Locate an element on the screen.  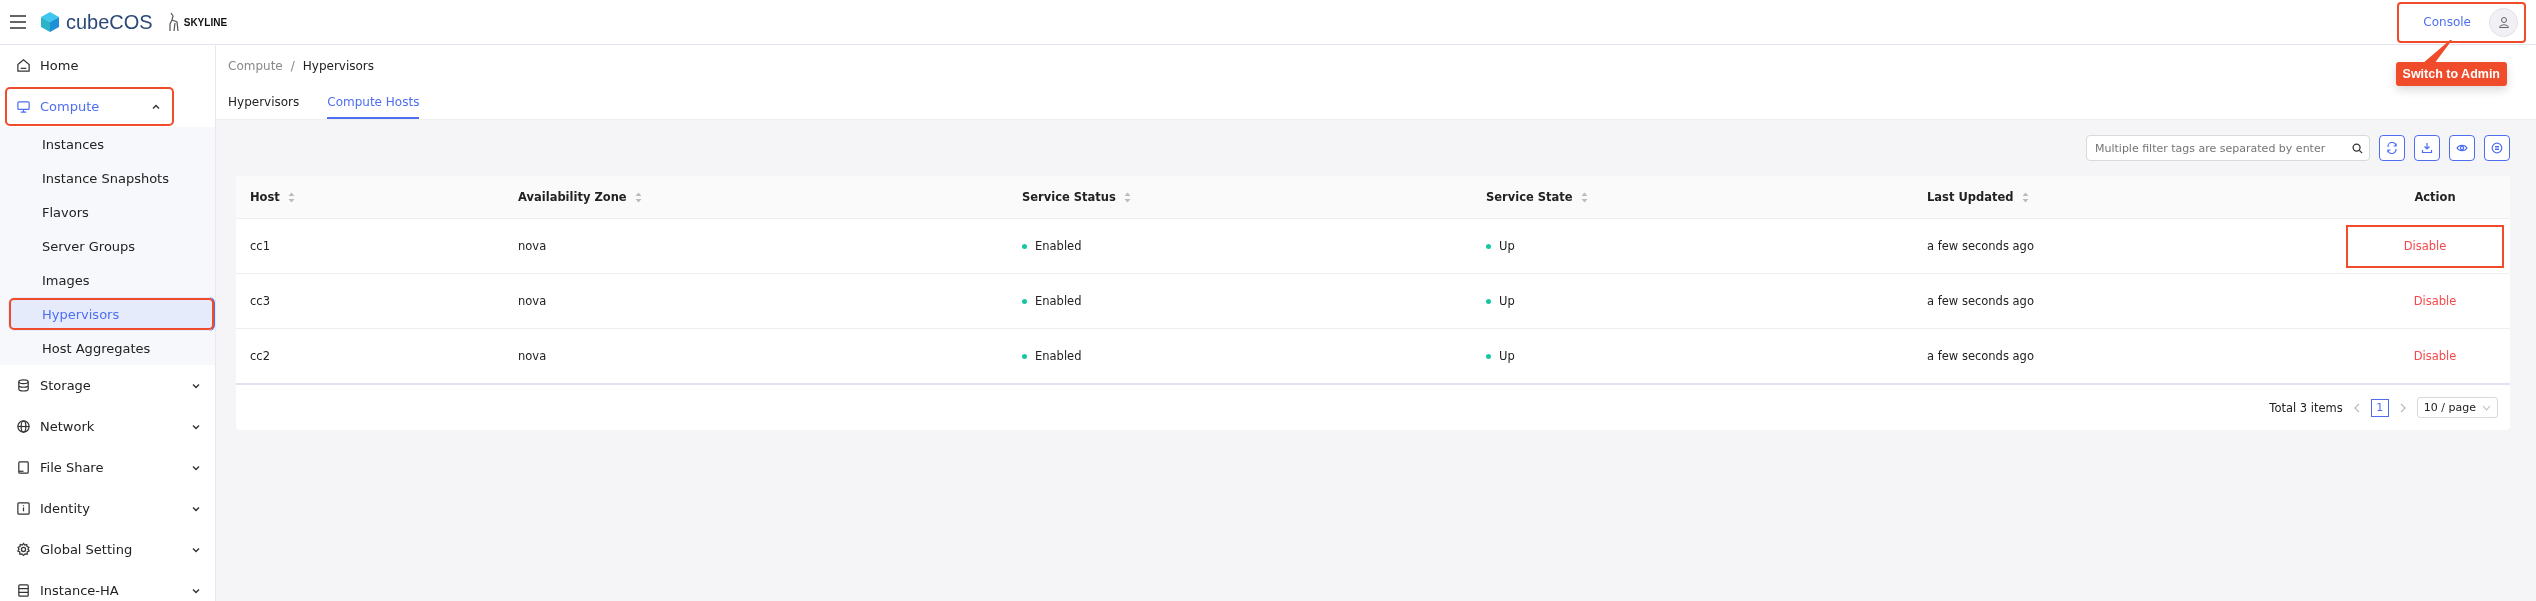
sidebar-item: Home is located at coordinates (107, 65).